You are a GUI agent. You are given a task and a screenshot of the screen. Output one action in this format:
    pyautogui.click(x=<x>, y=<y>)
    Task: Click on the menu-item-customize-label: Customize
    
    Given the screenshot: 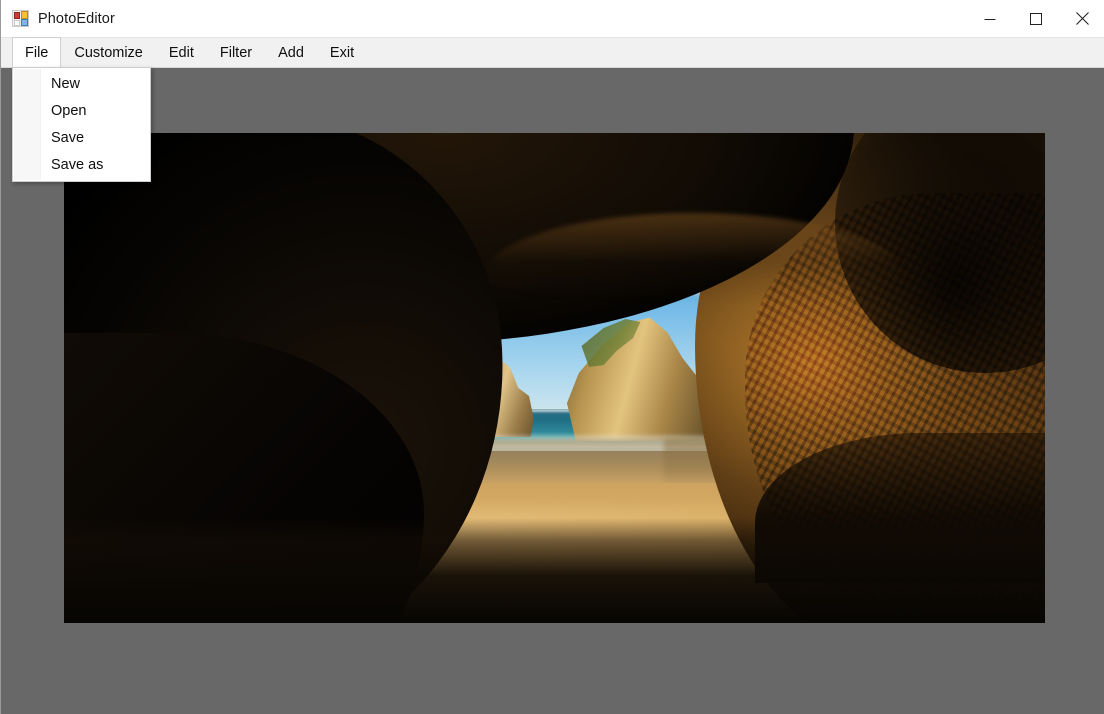 What is the action you would take?
    pyautogui.click(x=108, y=52)
    